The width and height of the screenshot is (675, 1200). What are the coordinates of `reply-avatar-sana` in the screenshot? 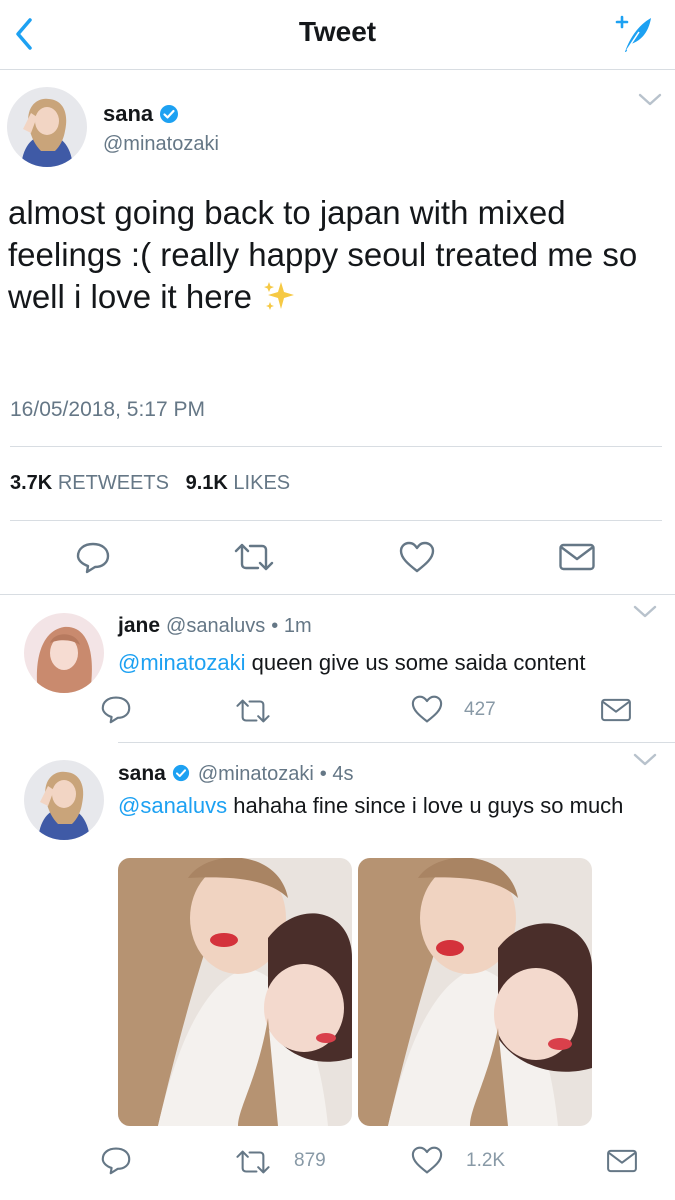 It's located at (64, 800).